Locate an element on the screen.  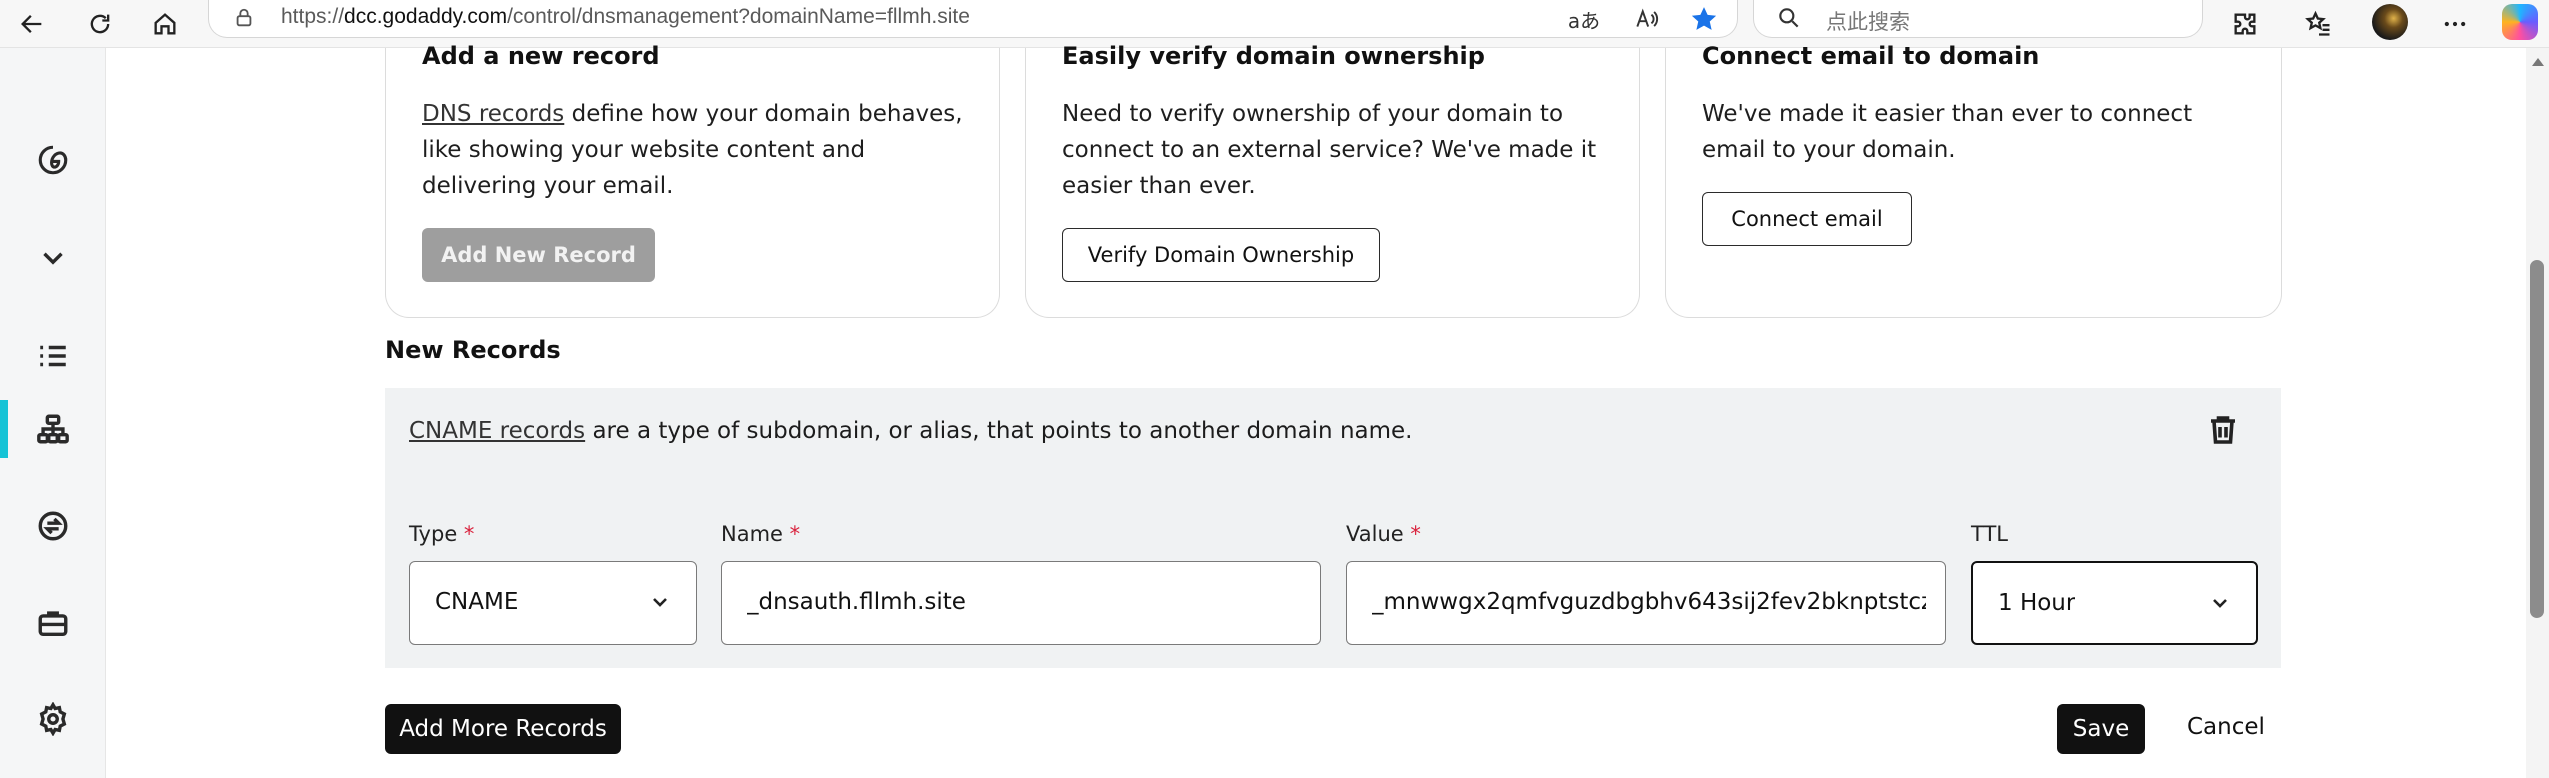
ttl-value: 1 Hour is located at coordinates (2037, 603).